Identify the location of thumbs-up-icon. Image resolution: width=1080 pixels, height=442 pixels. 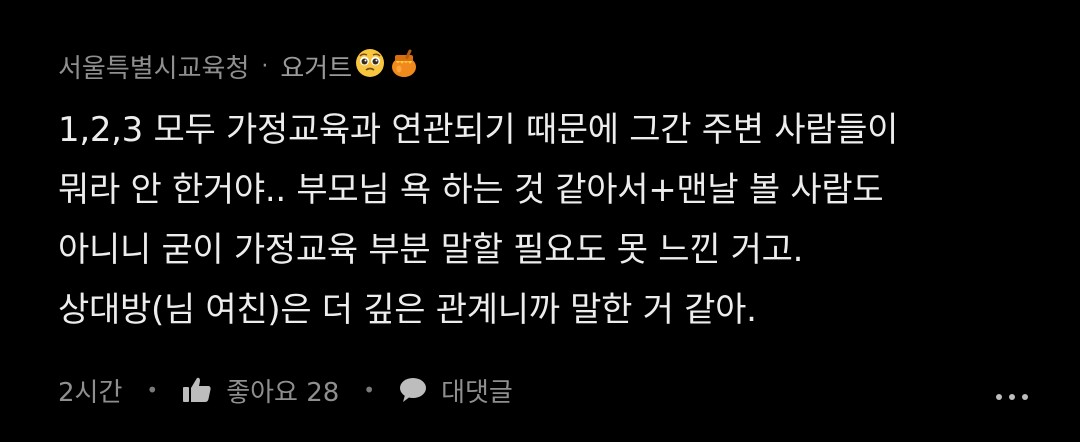
(197, 390).